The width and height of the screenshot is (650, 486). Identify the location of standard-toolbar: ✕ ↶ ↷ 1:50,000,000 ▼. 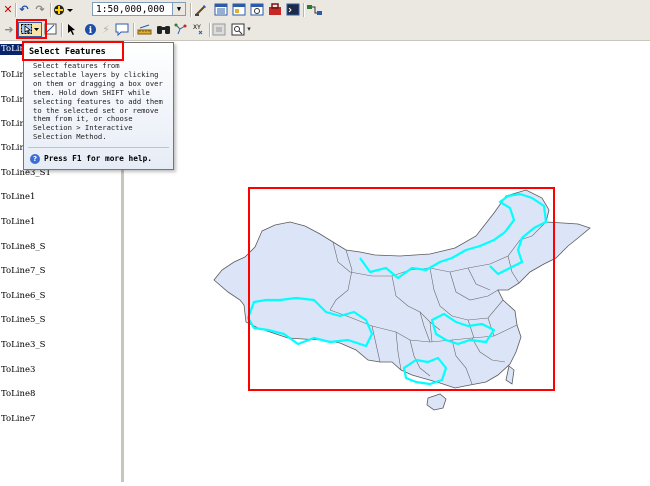
(325, 10).